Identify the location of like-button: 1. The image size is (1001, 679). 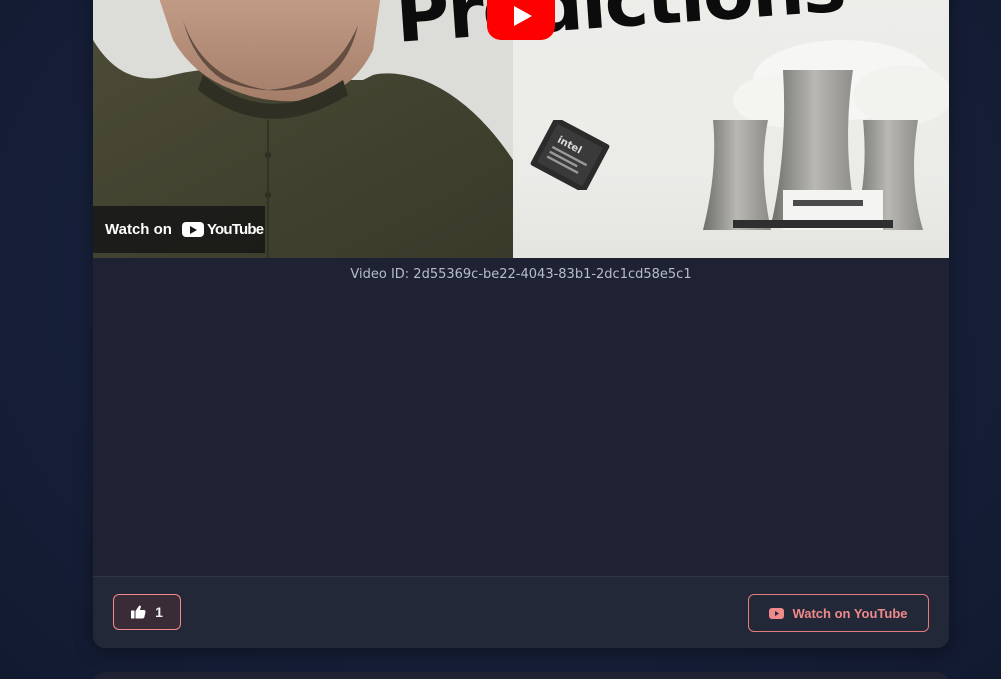
(147, 612).